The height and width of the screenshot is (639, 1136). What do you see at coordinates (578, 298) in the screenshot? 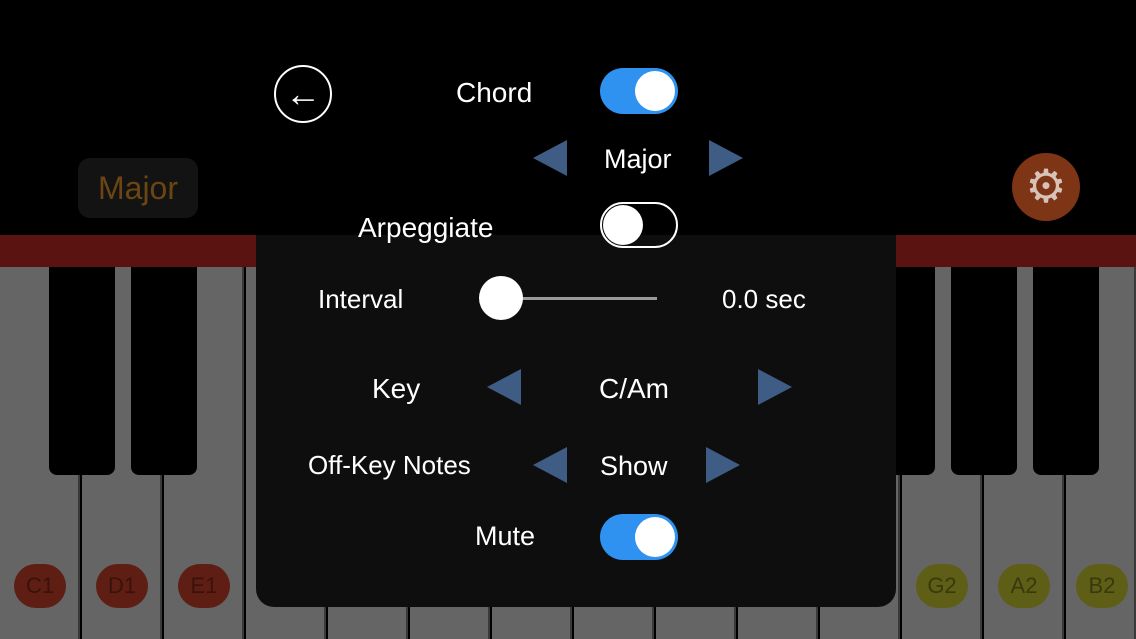
I see `interval-slider-track` at bounding box center [578, 298].